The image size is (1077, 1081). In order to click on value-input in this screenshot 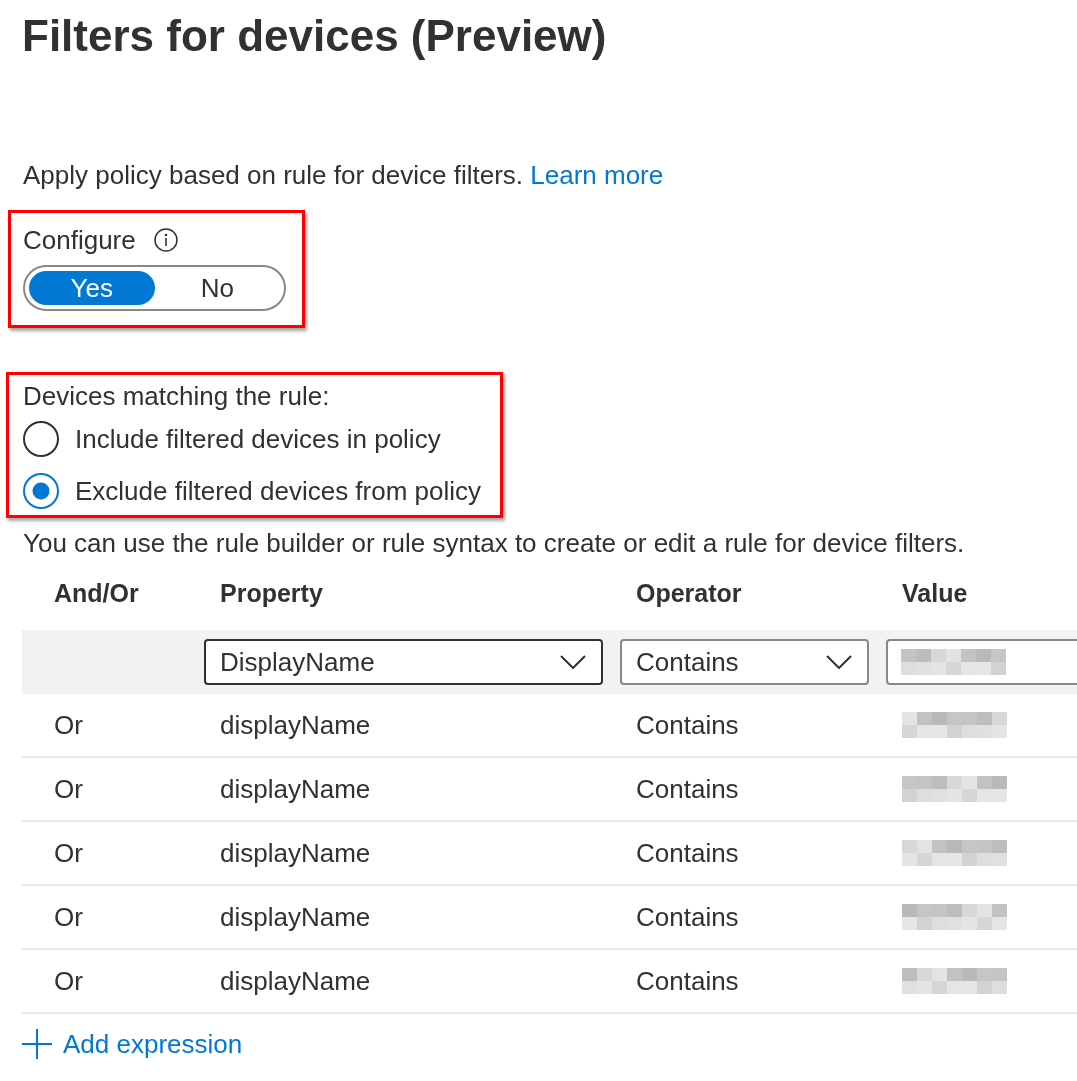, I will do `click(981, 662)`.